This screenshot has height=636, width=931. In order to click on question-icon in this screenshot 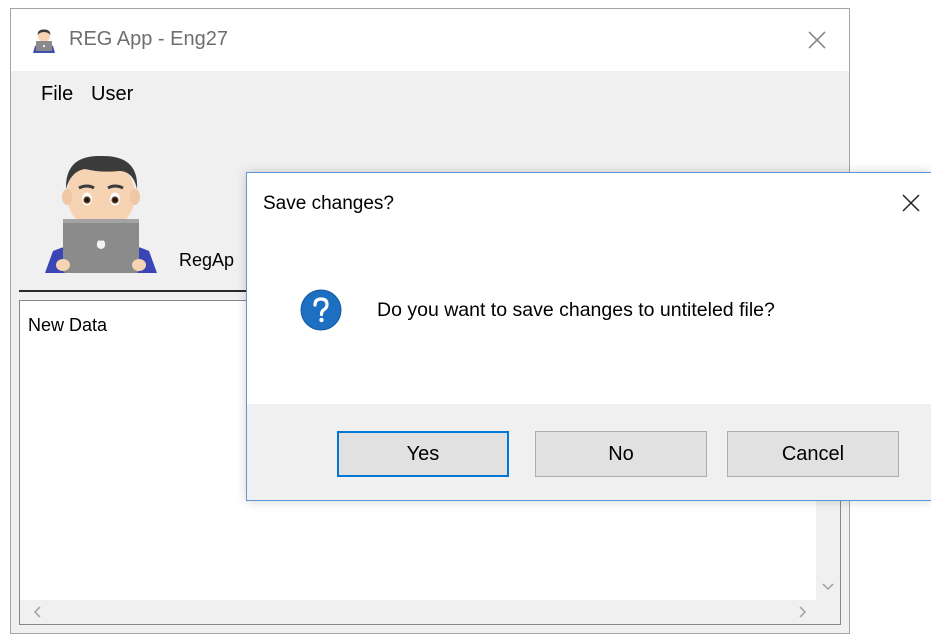, I will do `click(321, 310)`.